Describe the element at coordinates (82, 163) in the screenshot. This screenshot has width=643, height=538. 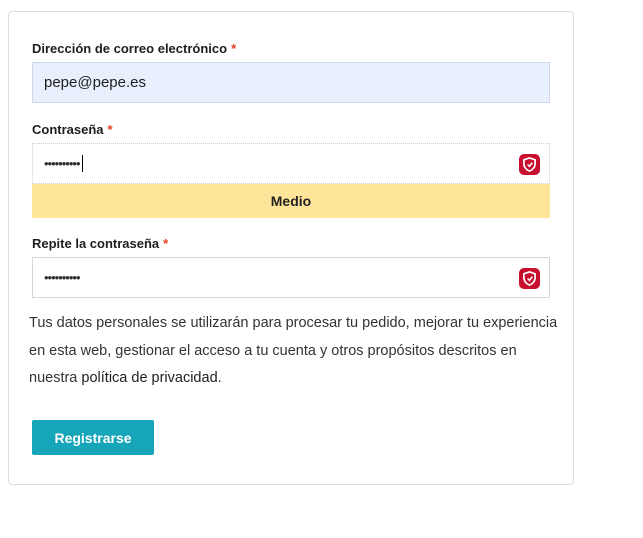
I see `text-caret` at that location.